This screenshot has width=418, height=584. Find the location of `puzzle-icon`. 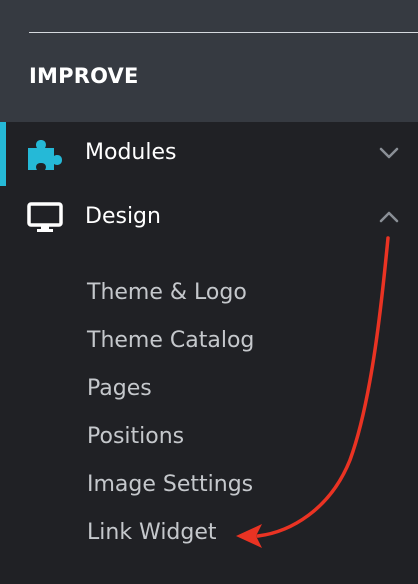

puzzle-icon is located at coordinates (45, 155).